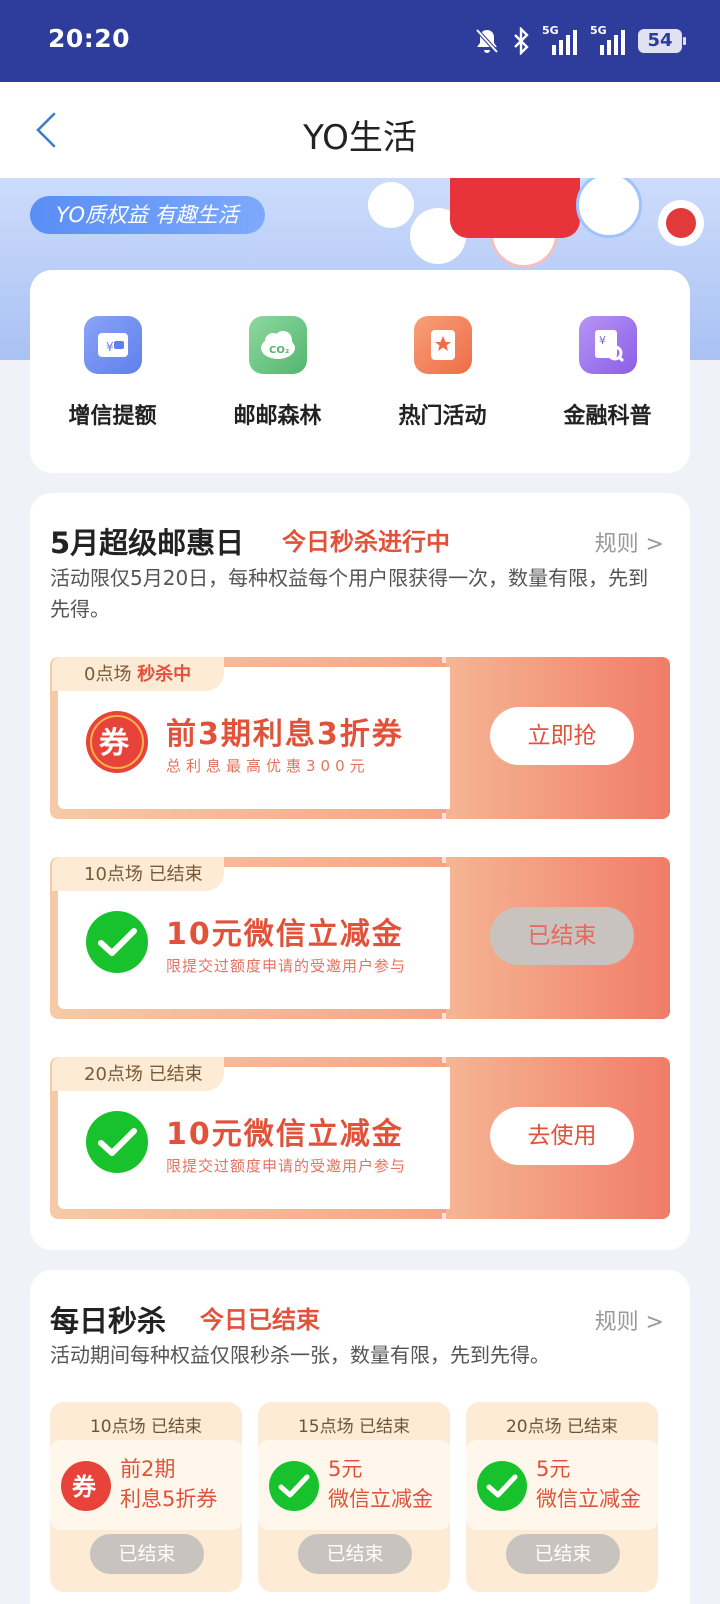  What do you see at coordinates (113, 394) in the screenshot?
I see `quick-menu-item: ¥ 增信提额` at bounding box center [113, 394].